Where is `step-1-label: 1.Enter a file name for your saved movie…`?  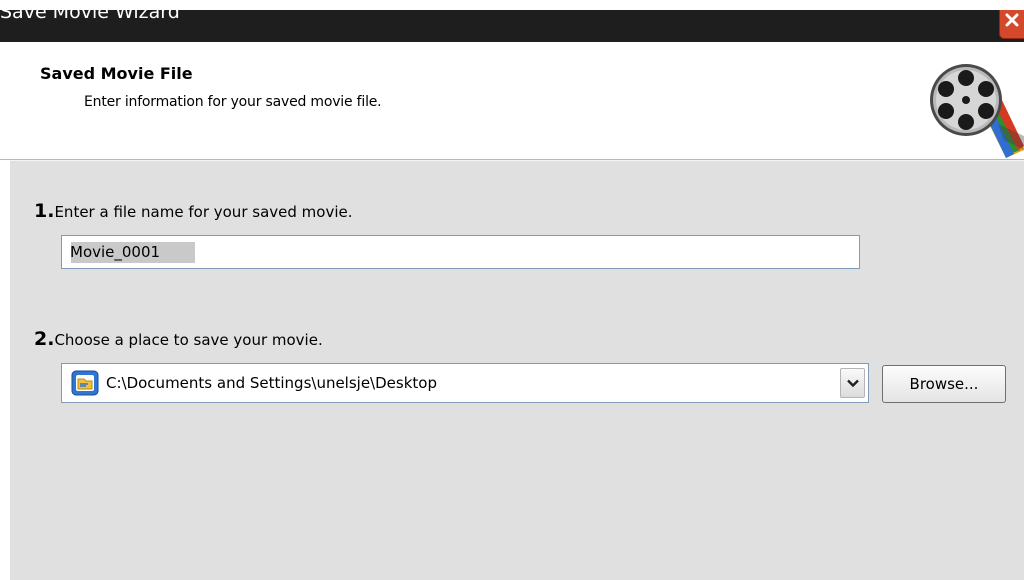
step-1-label: 1.Enter a file name for your saved movie… is located at coordinates (193, 211).